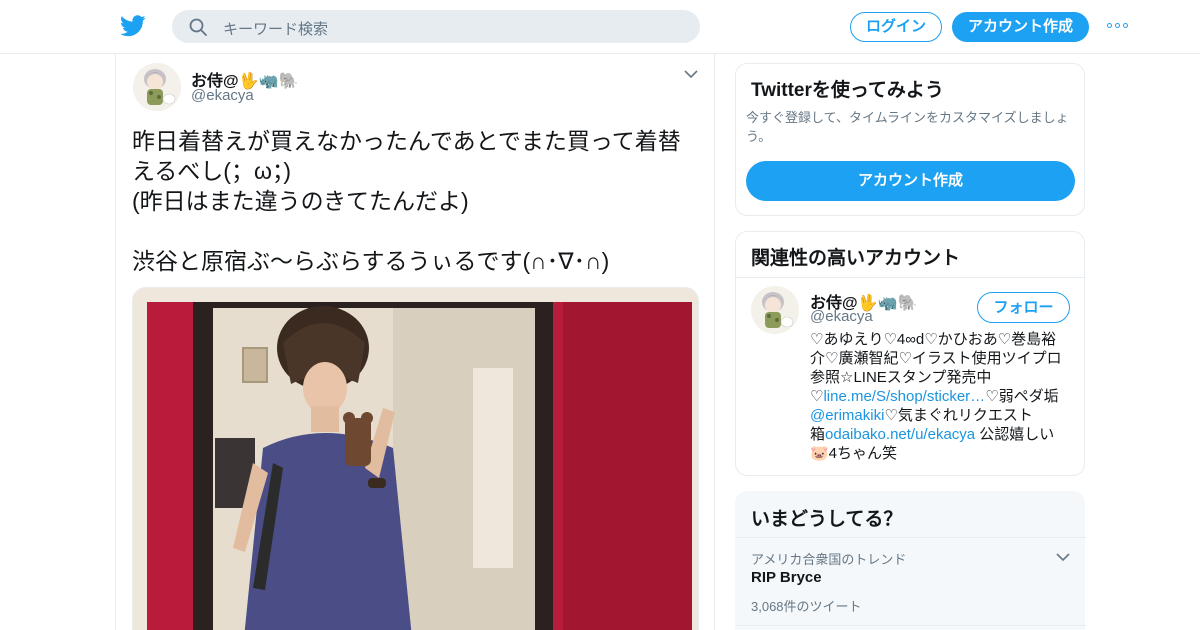 The image size is (1200, 630). I want to click on trends-title: いまどうしてる？, so click(827, 519).